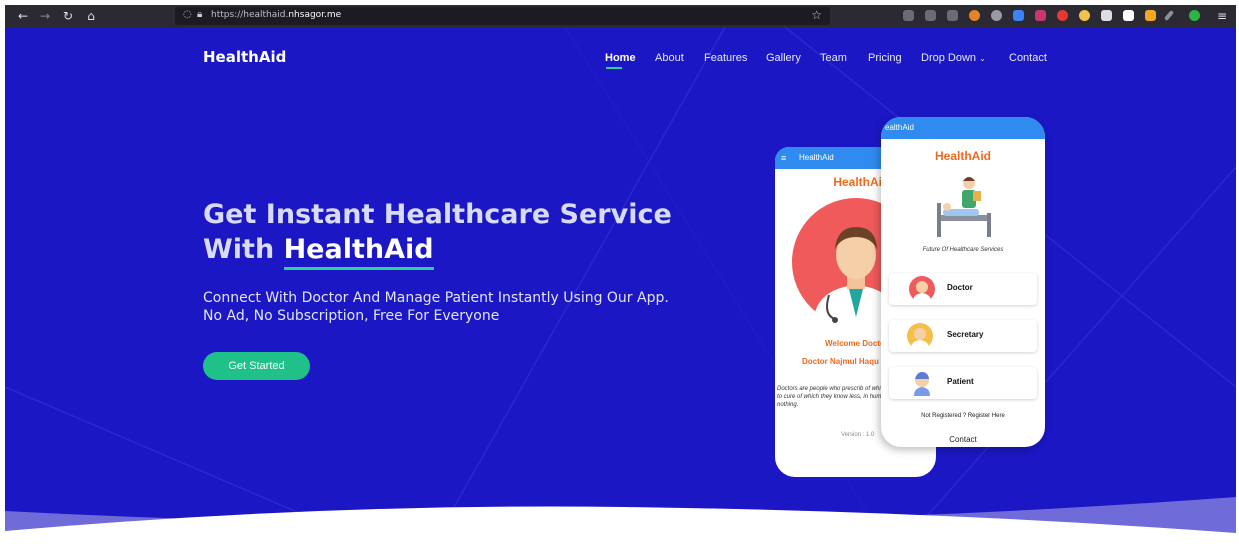 Image resolution: width=1239 pixels, height=544 pixels. I want to click on nav-dropdown-label: Drop Down, so click(949, 58).